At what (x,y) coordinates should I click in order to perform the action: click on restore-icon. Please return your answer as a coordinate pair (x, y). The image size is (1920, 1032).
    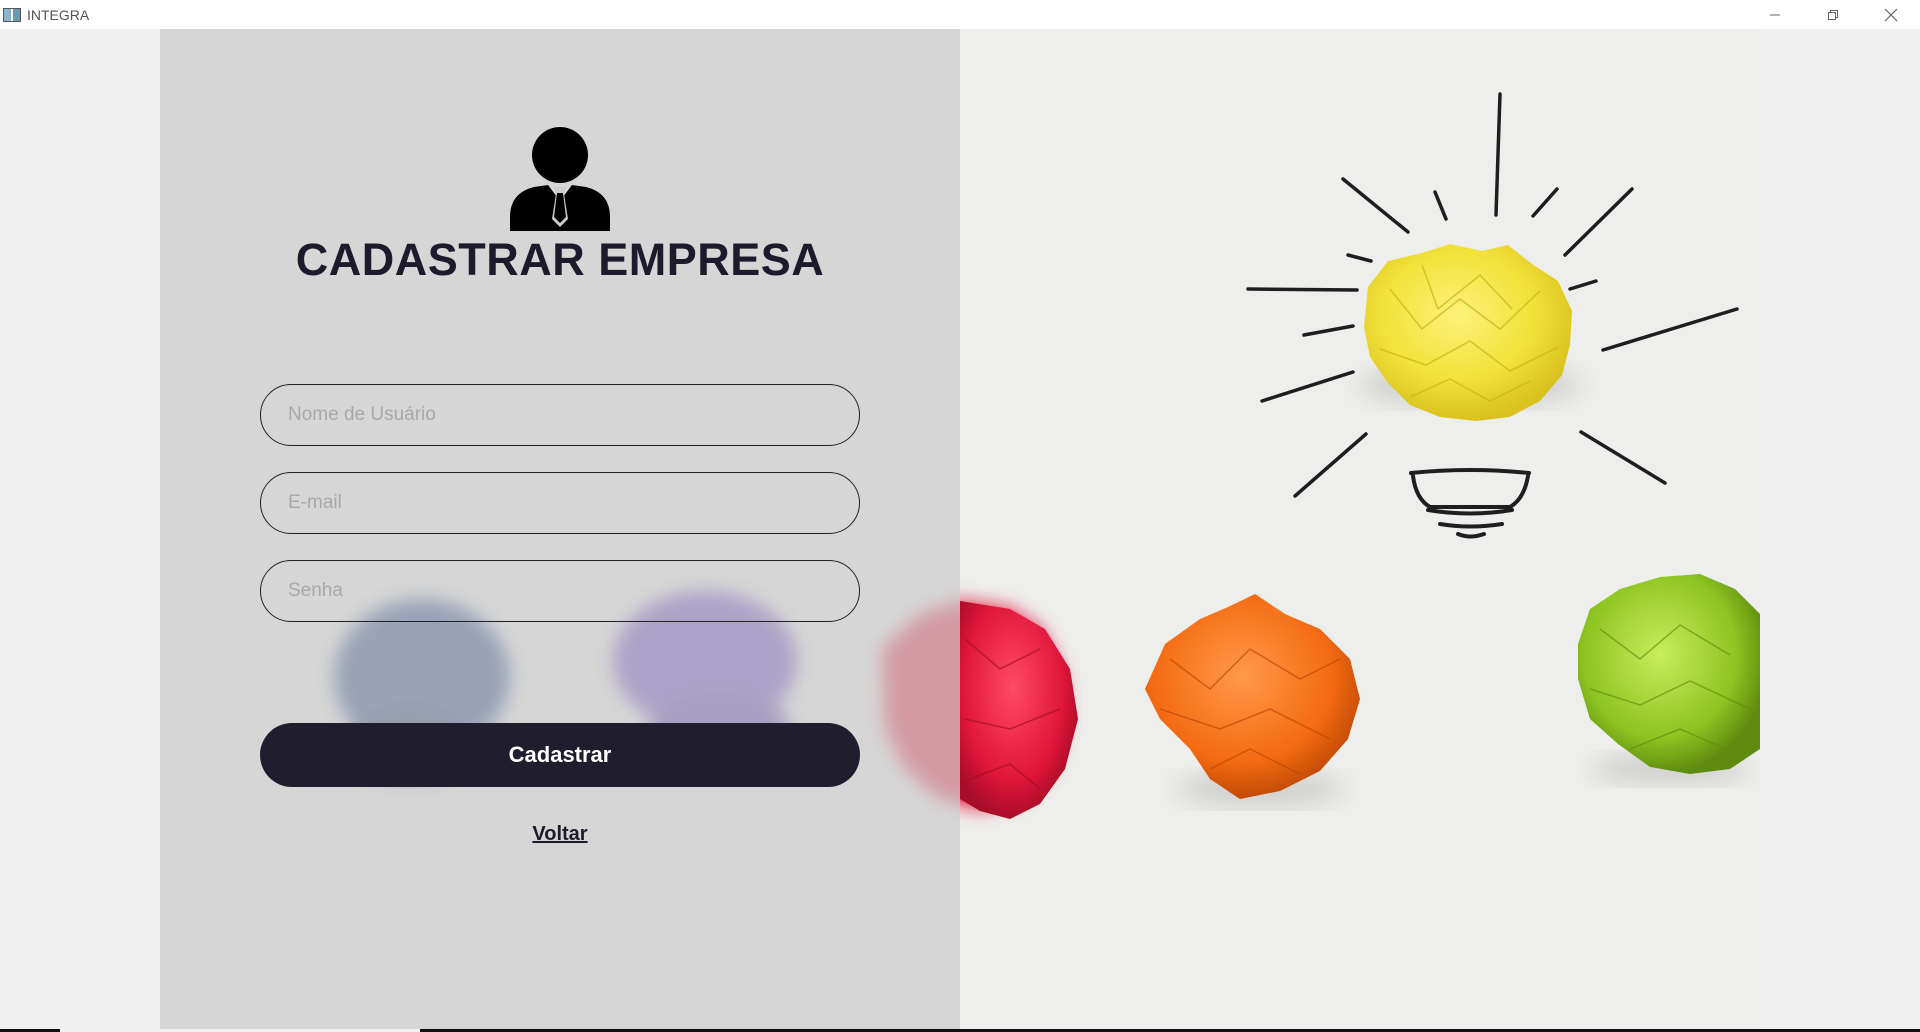
    Looking at the image, I should click on (1833, 14).